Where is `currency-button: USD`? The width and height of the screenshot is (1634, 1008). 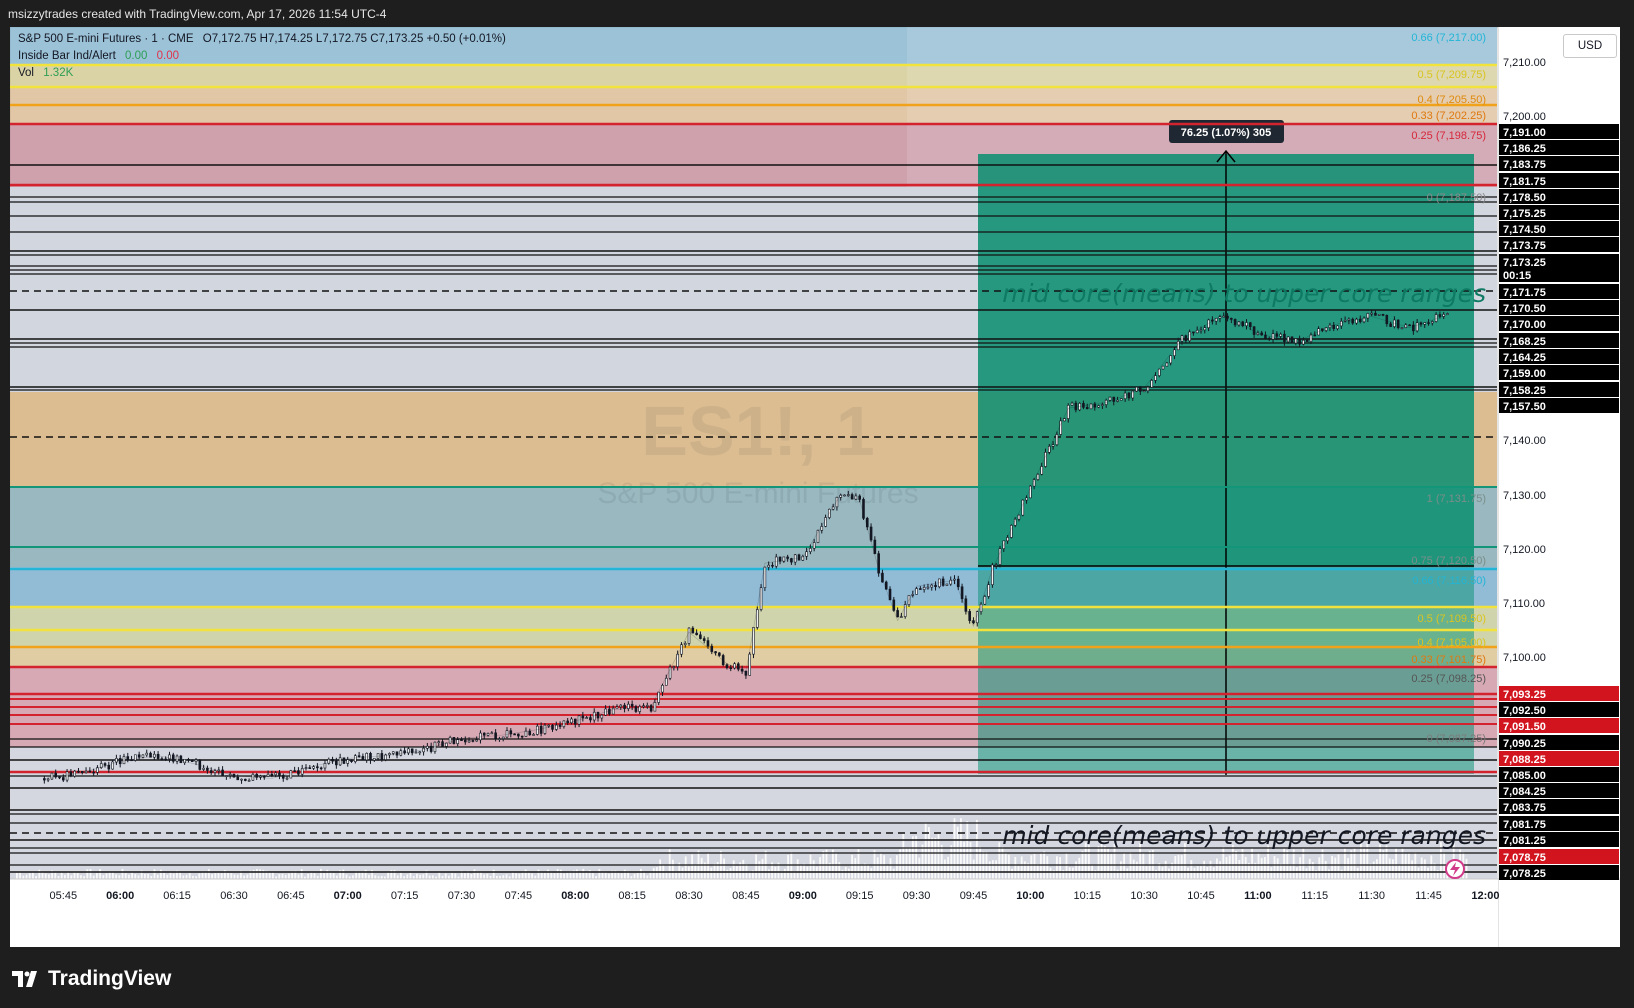 currency-button: USD is located at coordinates (1590, 46).